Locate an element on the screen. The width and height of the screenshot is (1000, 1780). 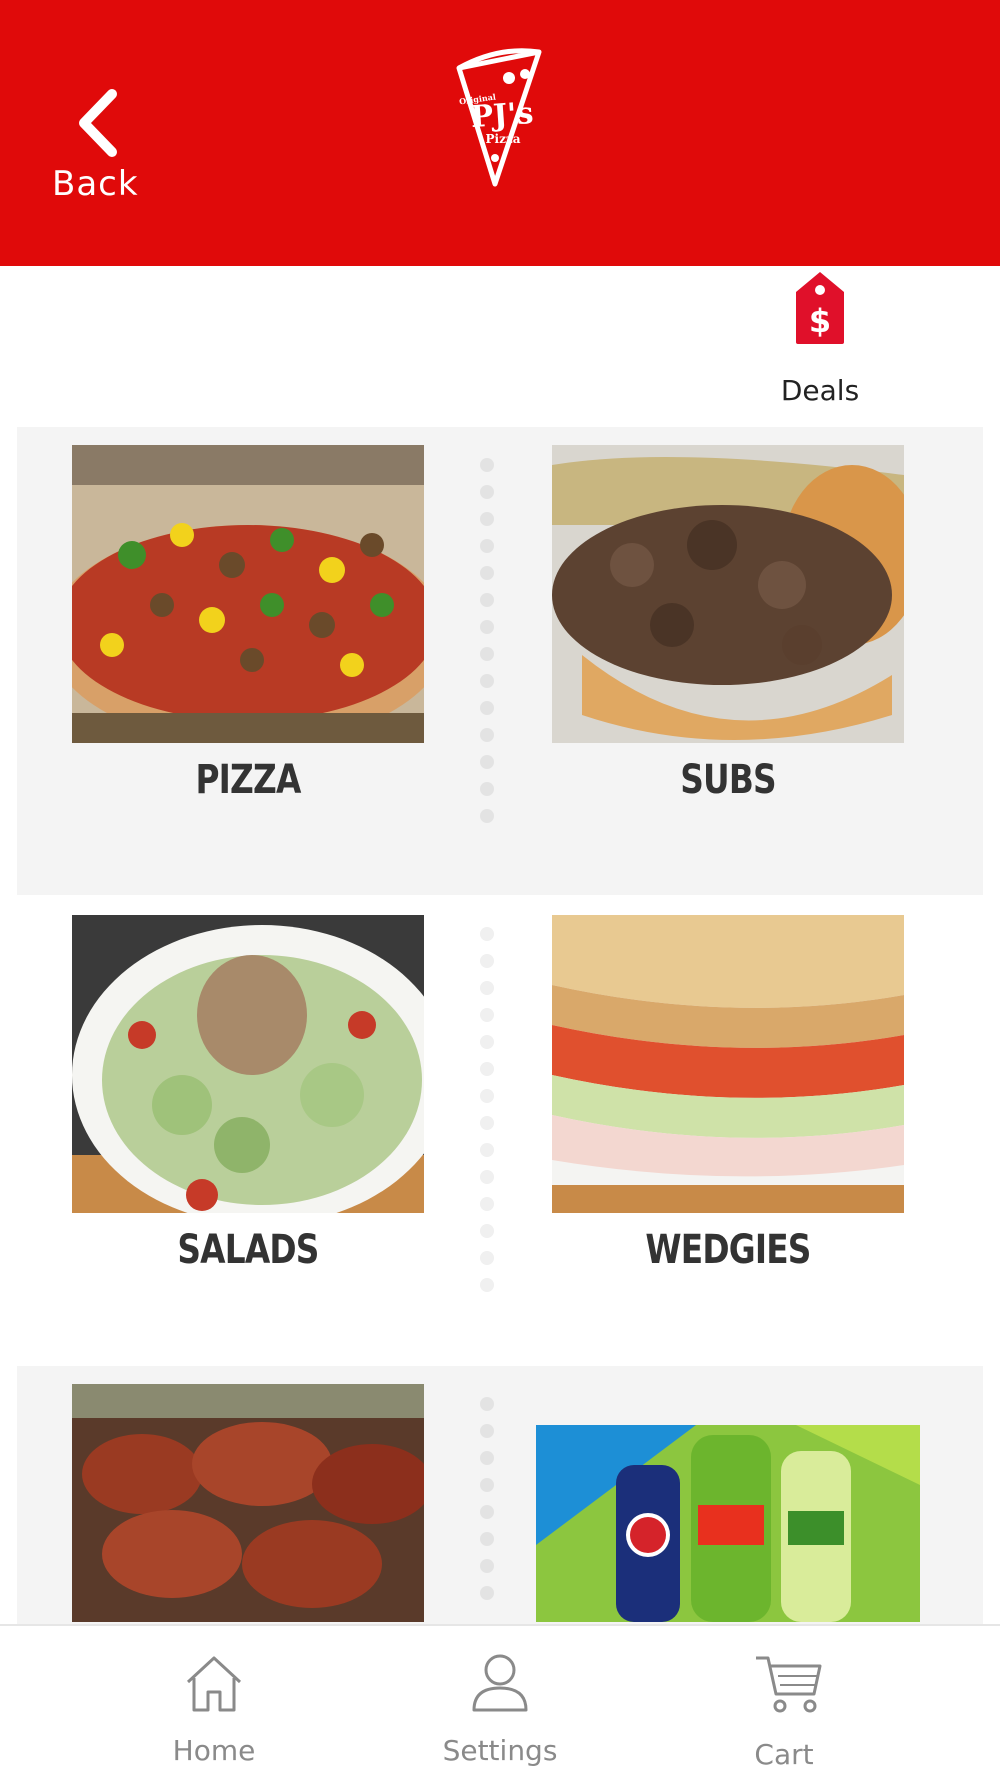
deals-button: $ Deals is located at coordinates (820, 340).